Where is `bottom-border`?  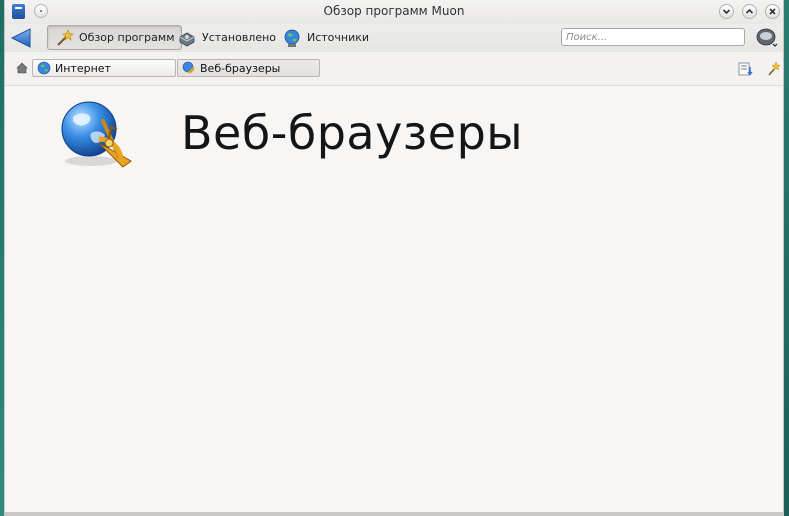 bottom-border is located at coordinates (394, 514).